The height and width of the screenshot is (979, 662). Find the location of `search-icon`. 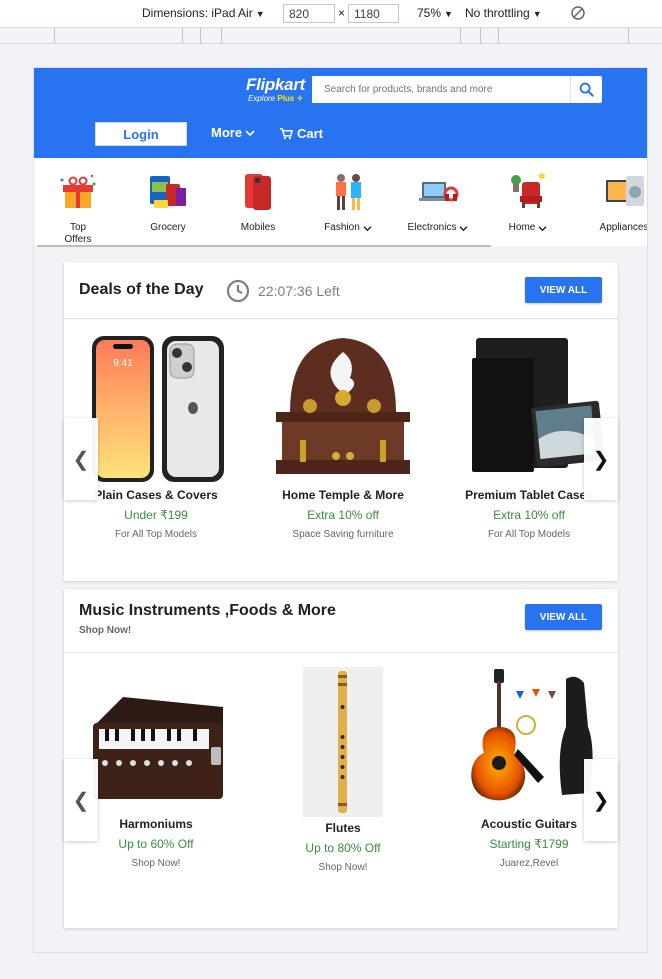

search-icon is located at coordinates (586, 89).